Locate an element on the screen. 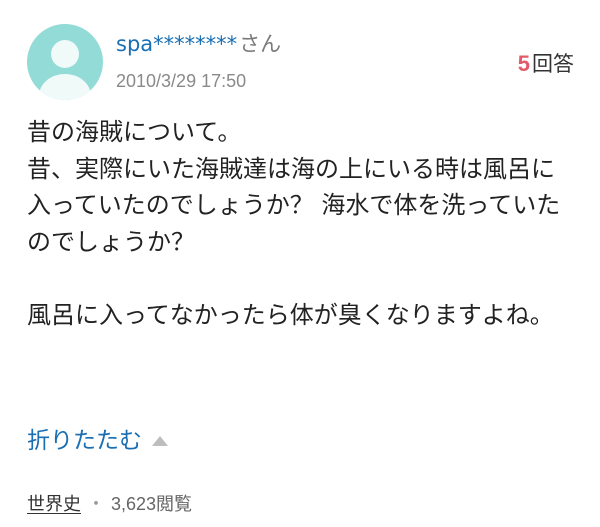  answer-count-badge: 5回答 is located at coordinates (546, 63).